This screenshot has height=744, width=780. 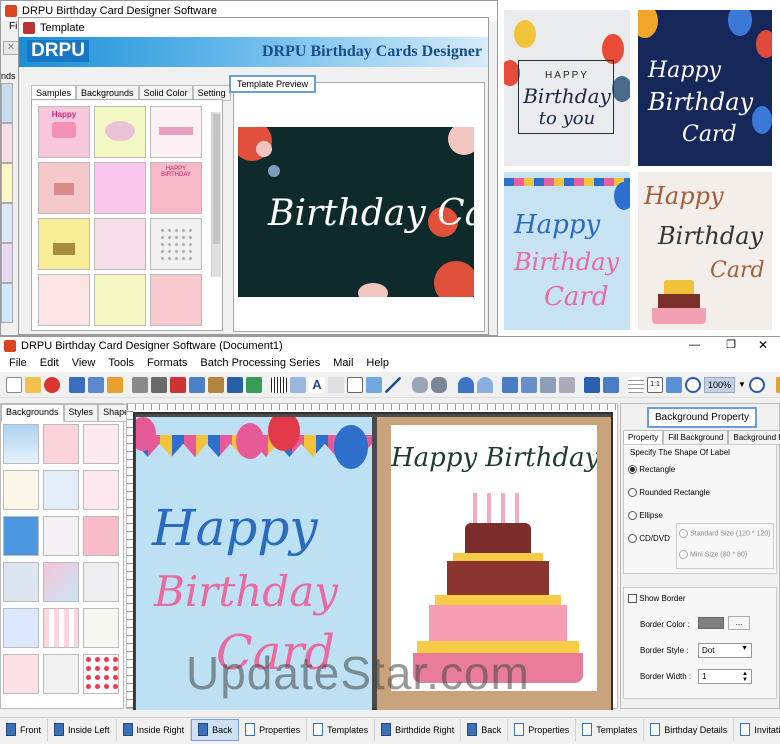 What do you see at coordinates (683, 554) in the screenshot?
I see `radio-mini-size` at bounding box center [683, 554].